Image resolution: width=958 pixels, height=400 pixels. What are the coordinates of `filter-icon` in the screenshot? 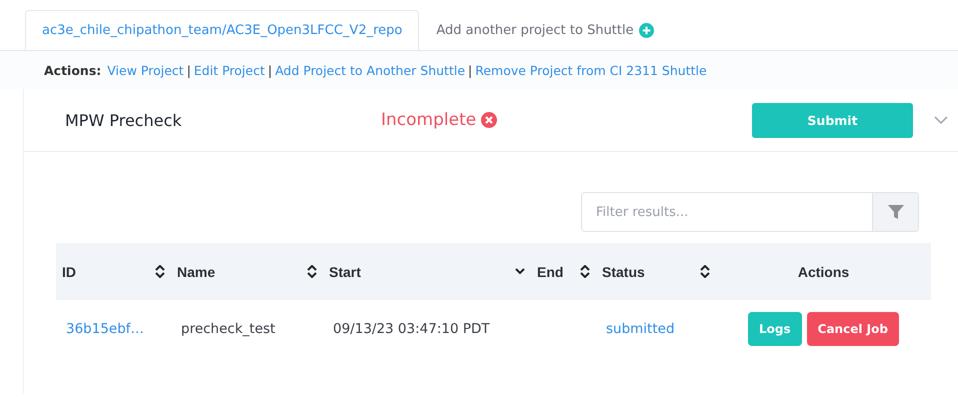 It's located at (896, 212).